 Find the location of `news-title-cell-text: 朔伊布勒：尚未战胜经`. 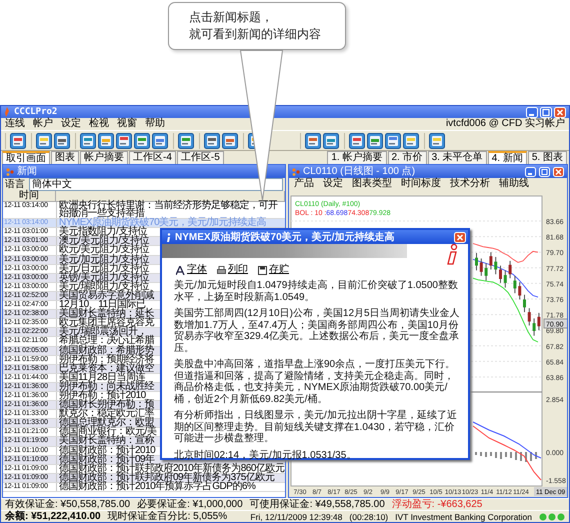

news-title-cell-text: 朔伊布勒：尚未战胜经 is located at coordinates (106, 386).